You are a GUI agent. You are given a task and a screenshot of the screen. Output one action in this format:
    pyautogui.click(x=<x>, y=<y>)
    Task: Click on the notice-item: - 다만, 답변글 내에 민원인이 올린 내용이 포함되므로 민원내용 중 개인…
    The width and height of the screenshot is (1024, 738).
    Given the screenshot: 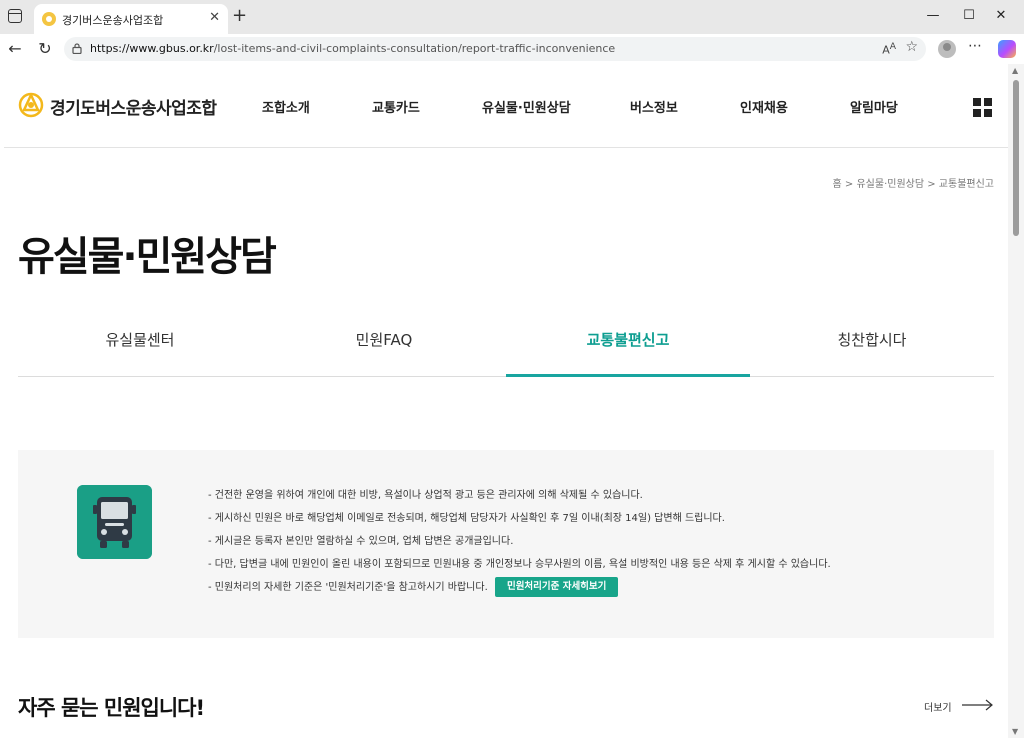 What is the action you would take?
    pyautogui.click(x=519, y=564)
    